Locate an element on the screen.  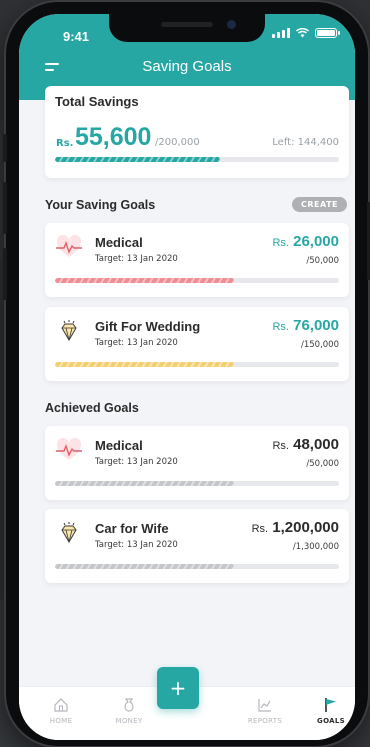
total-savings-title: Total Savings is located at coordinates (97, 101).